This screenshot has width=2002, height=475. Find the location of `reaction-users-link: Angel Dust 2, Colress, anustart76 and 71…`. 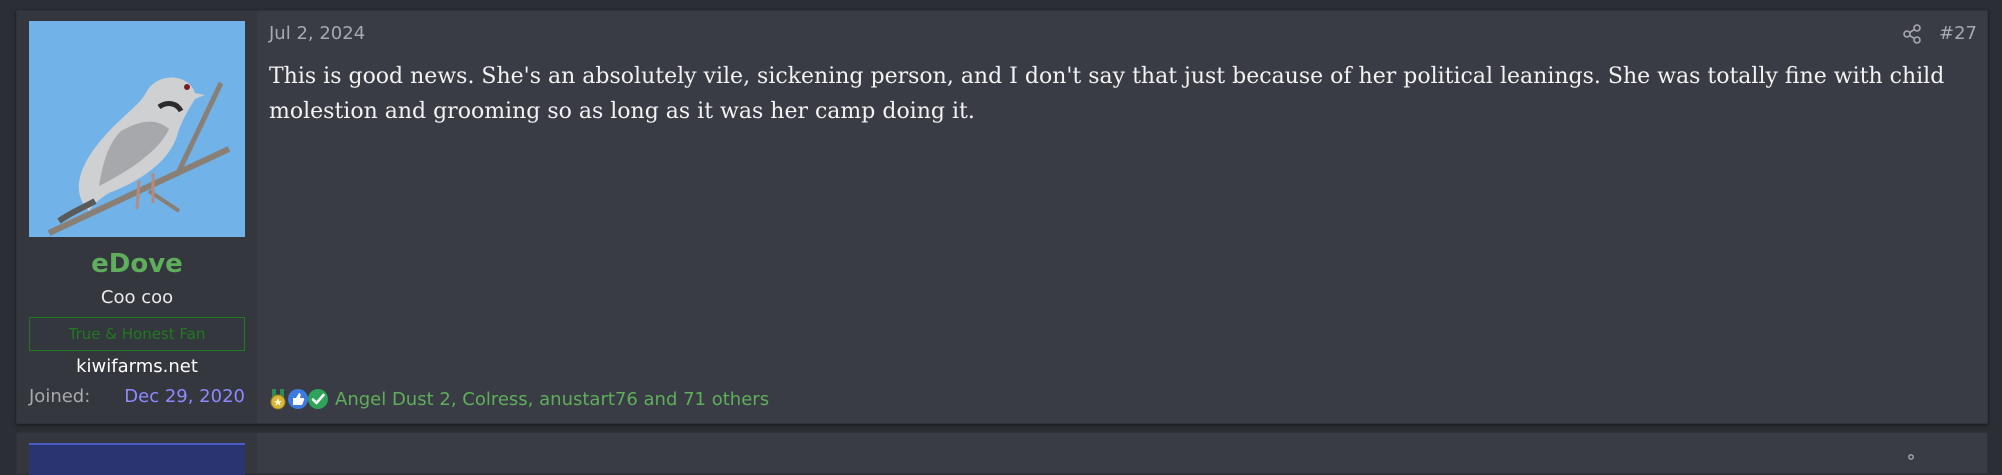

reaction-users-link: Angel Dust 2, Colress, anustart76 and 71… is located at coordinates (552, 399).